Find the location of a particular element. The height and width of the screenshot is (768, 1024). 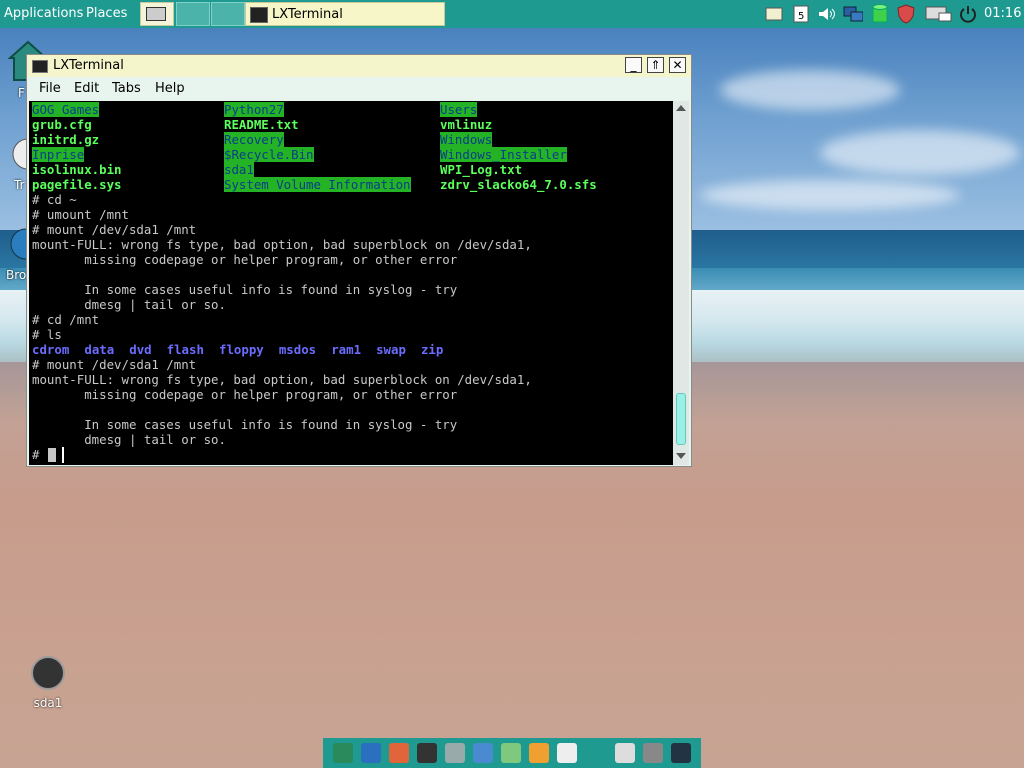

svg-text: 5 is located at coordinates (801, 16).